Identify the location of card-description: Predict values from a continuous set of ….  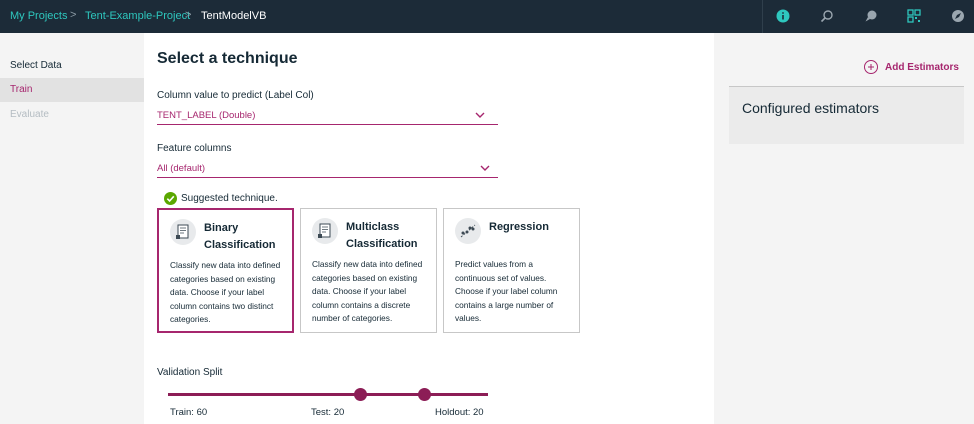
(506, 291).